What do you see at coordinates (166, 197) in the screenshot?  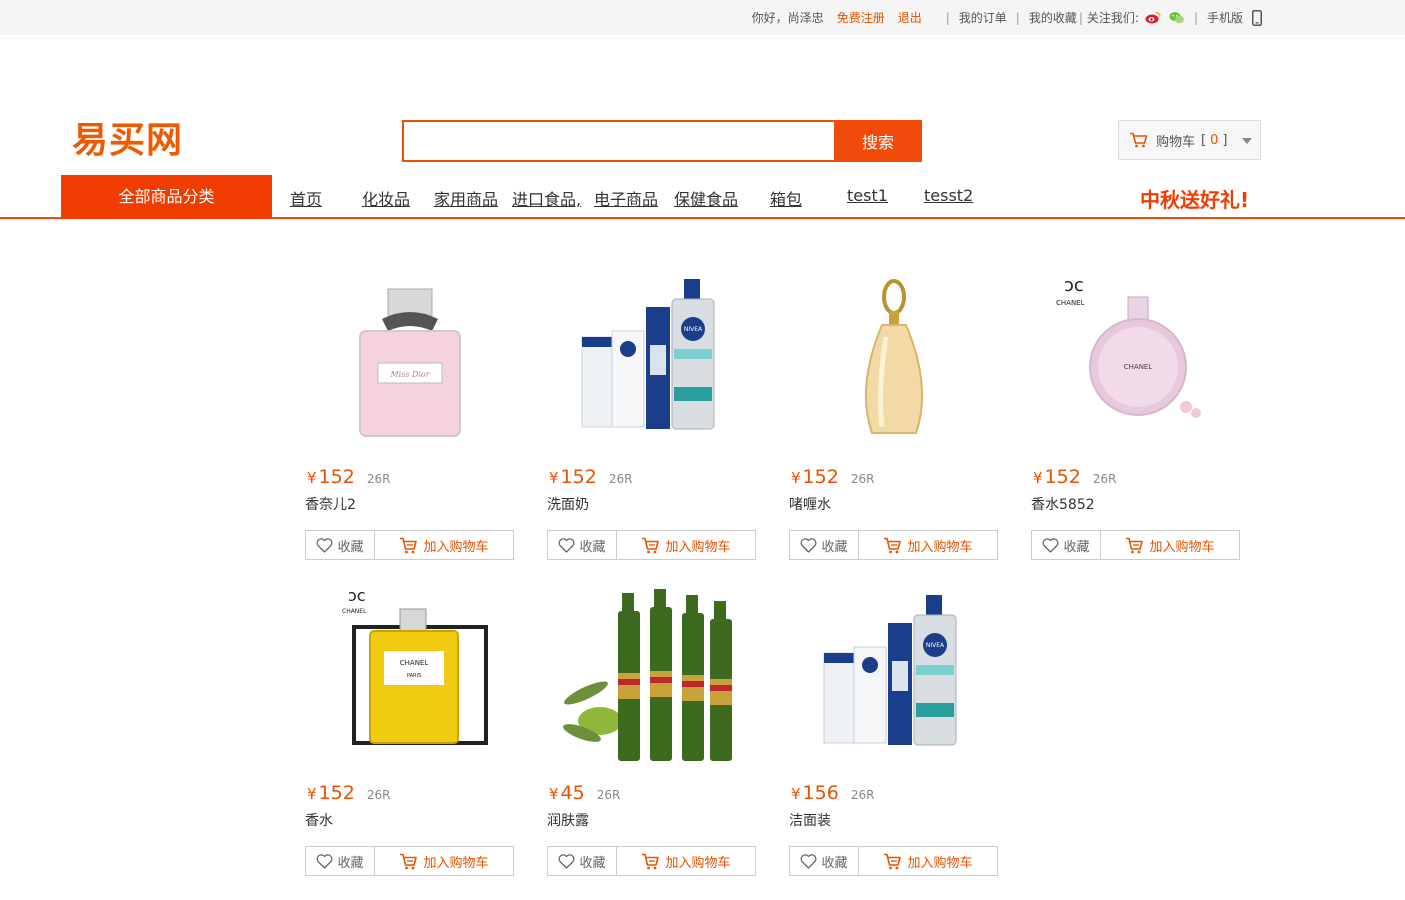 I see `all-categories-button: 全部商品分类` at bounding box center [166, 197].